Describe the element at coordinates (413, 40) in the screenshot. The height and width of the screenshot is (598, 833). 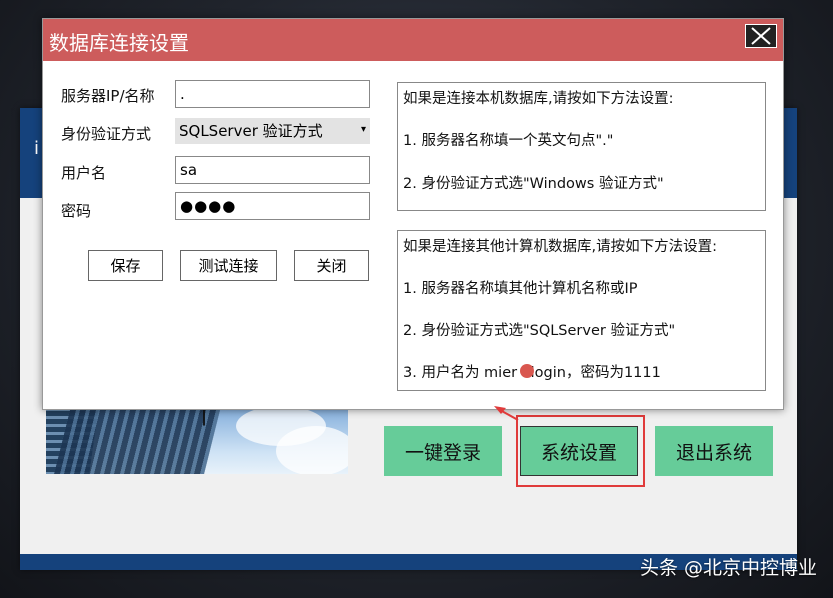
I see `dialog-titlebar: 数据库连接设置` at that location.